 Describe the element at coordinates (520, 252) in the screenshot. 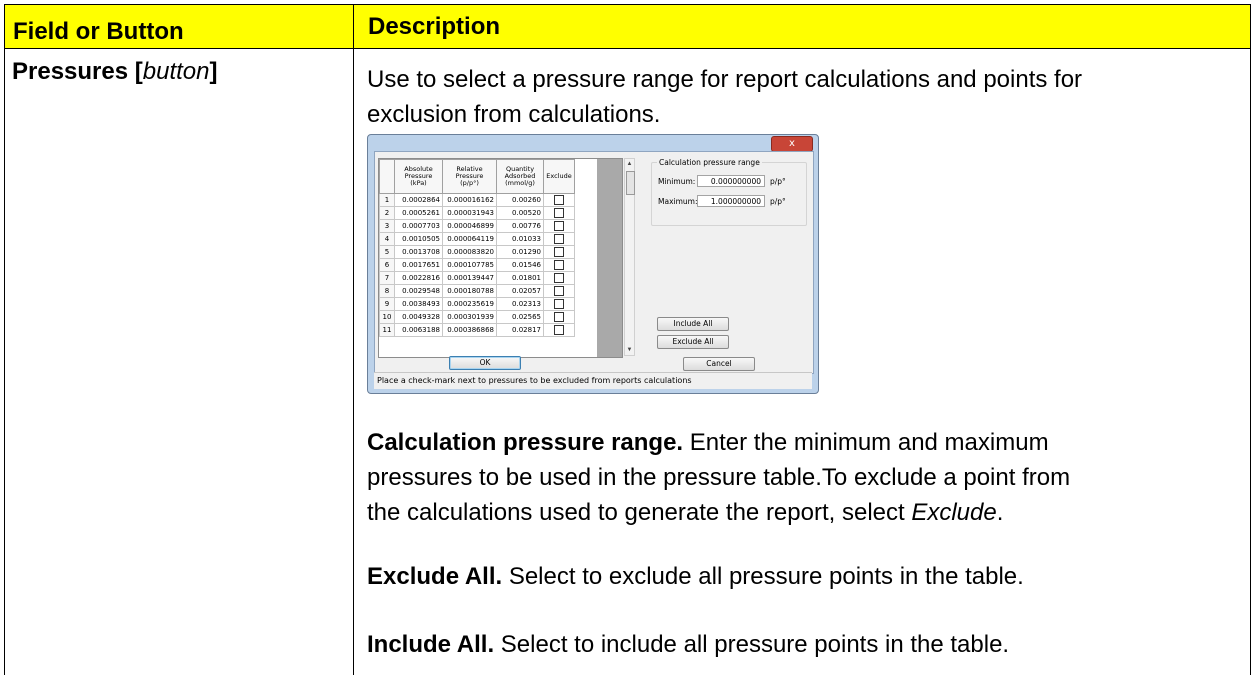

I see `quantity-adsorbed-cell: 0.01290` at that location.